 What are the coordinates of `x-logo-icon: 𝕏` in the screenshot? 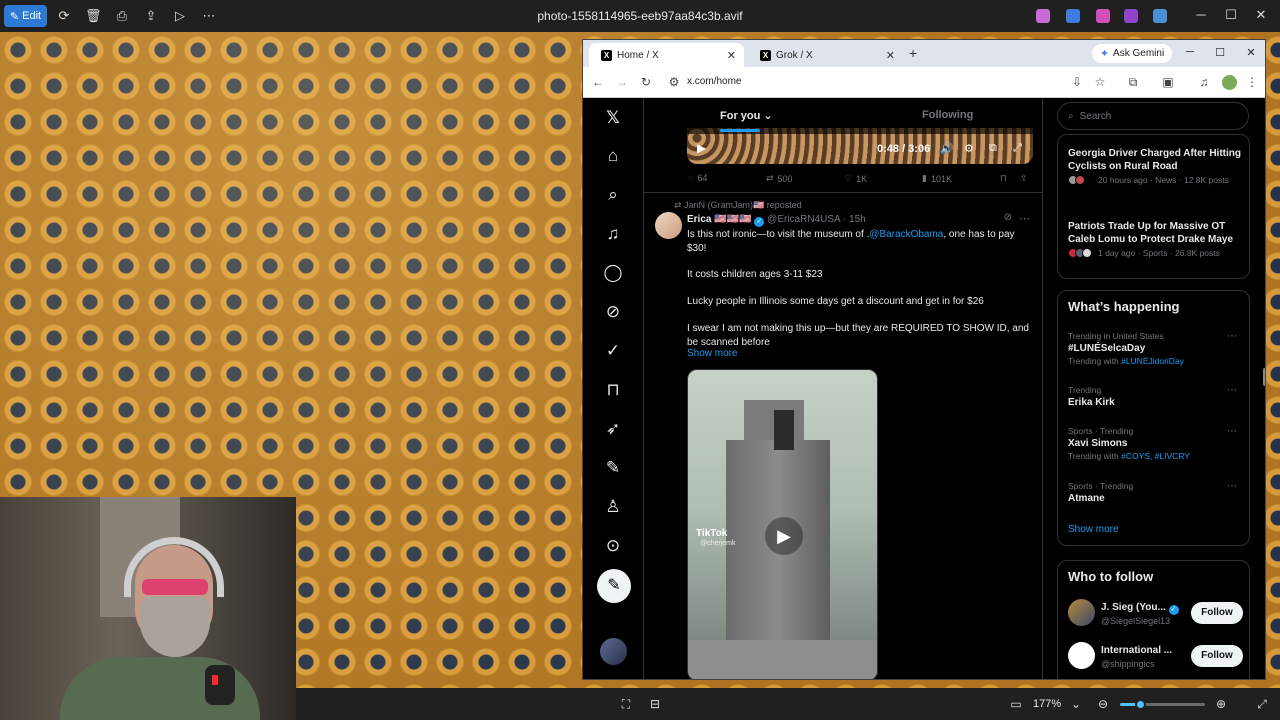 It's located at (613, 118).